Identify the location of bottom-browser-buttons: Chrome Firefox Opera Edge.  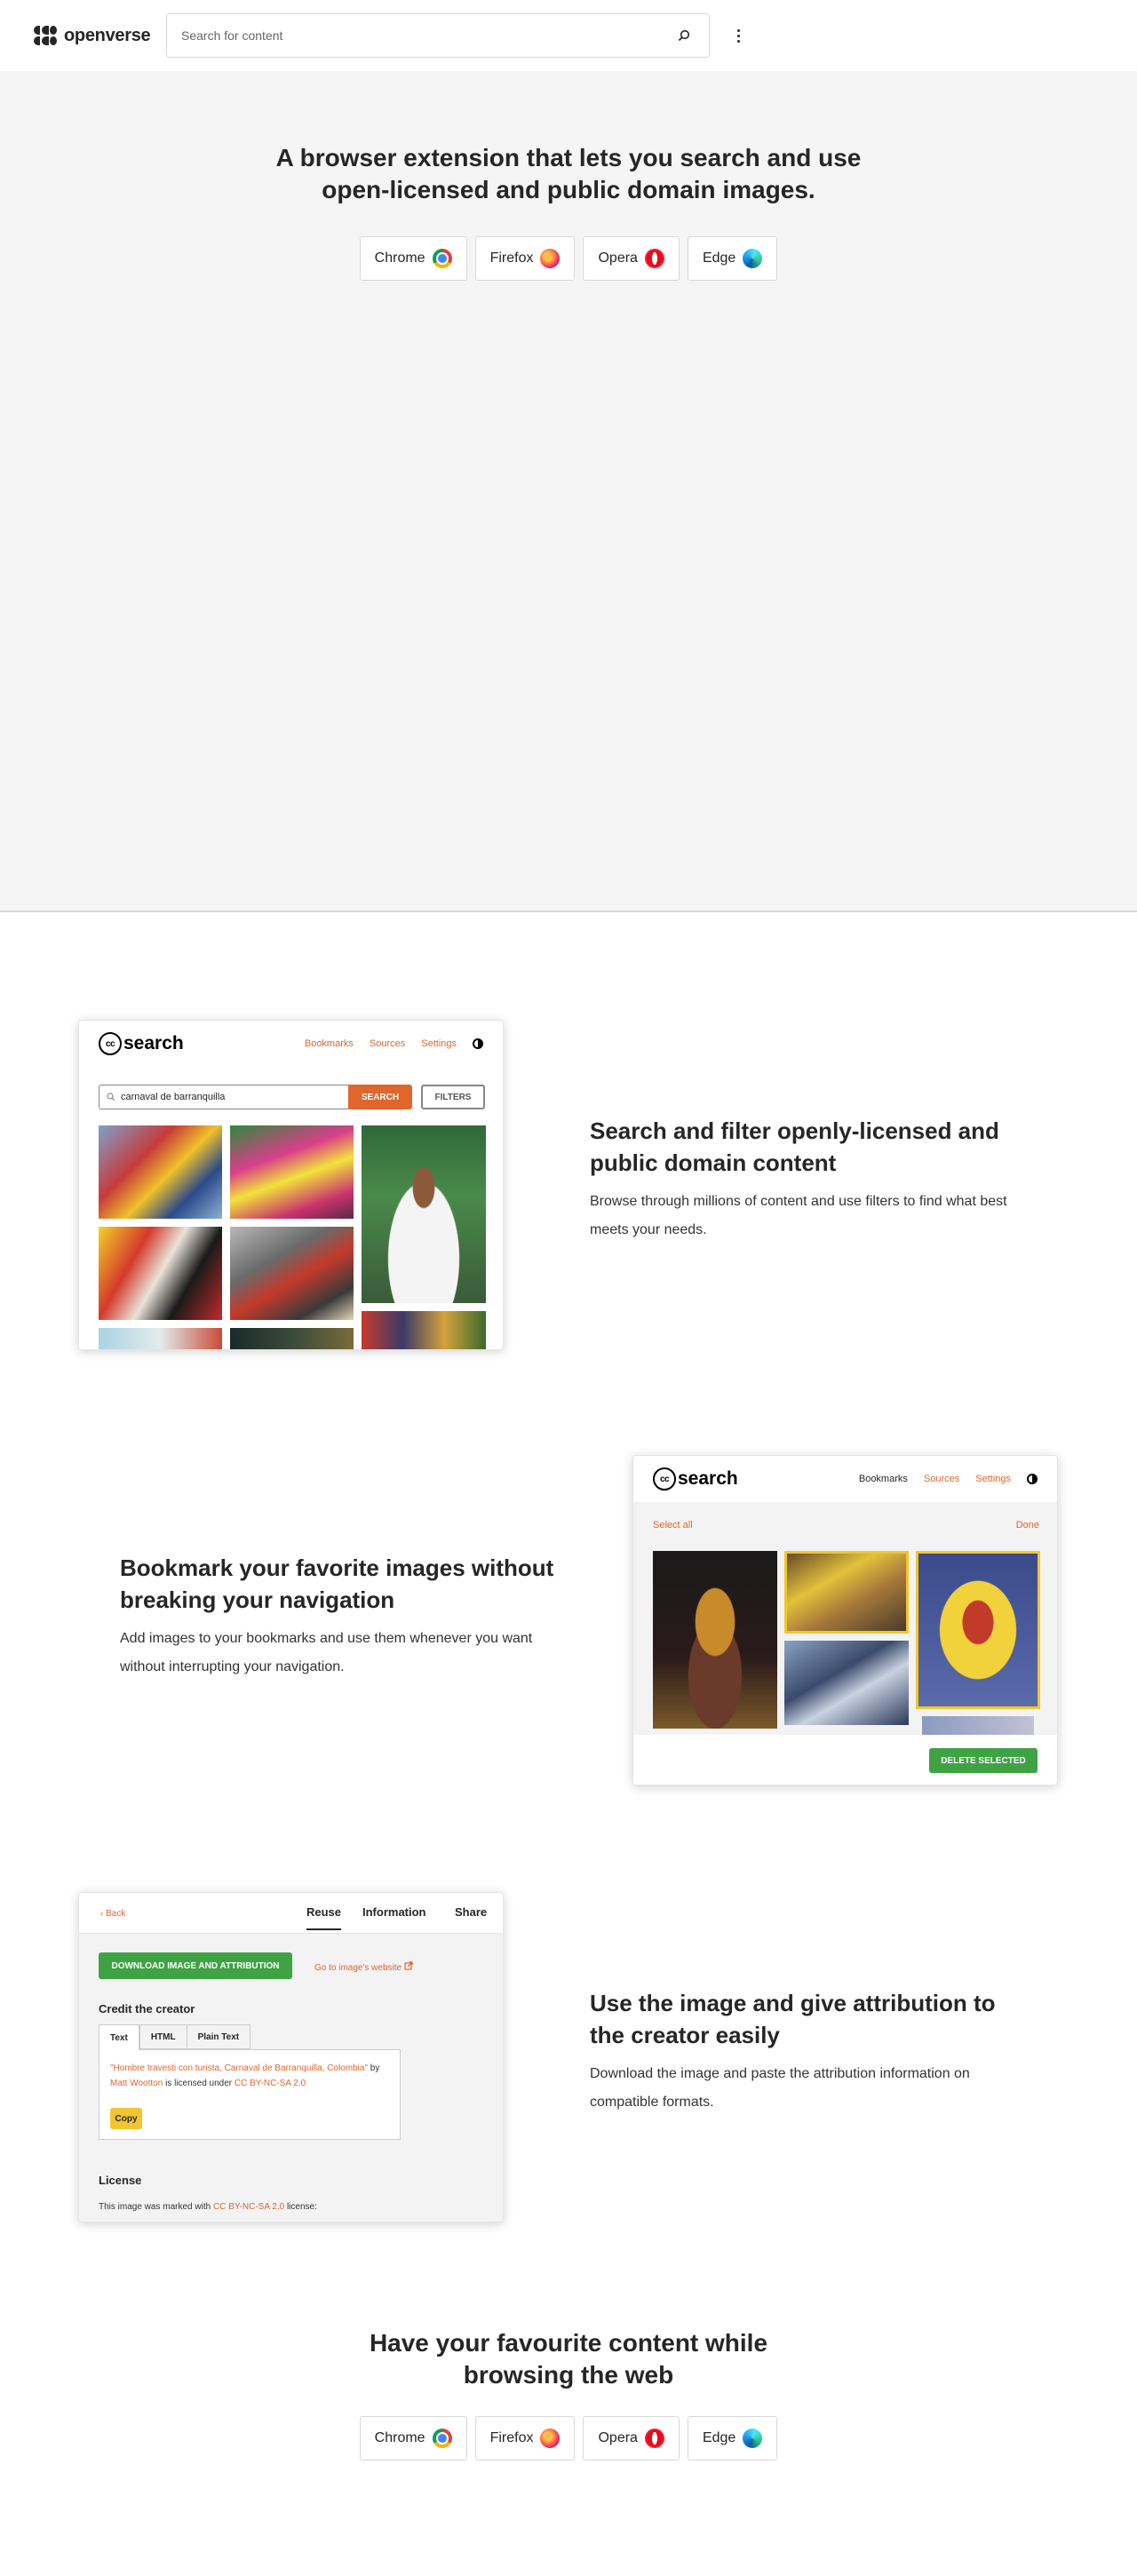
(569, 2438).